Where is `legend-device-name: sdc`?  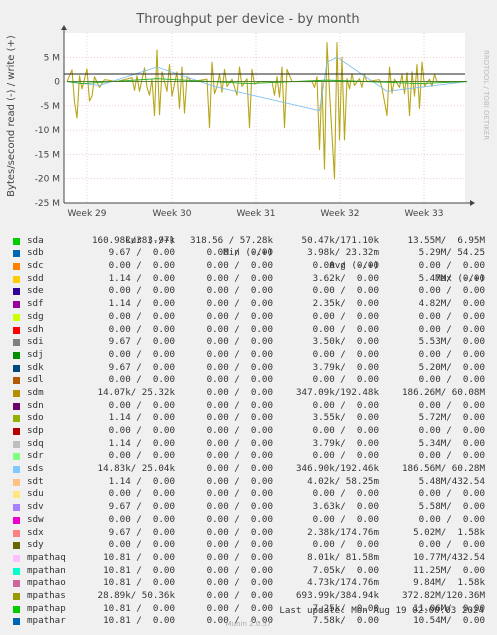
legend-device-name: sdc is located at coordinates (35, 266).